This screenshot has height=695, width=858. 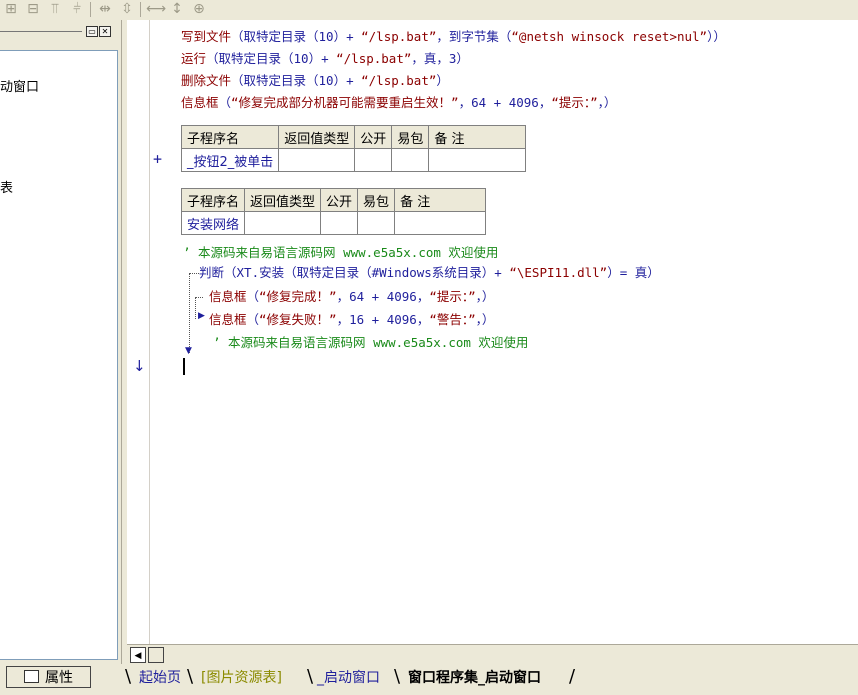 I want to click on code-args: （XT.安装（取特定目录（#Windows系统目录）+, so click(x=367, y=272).